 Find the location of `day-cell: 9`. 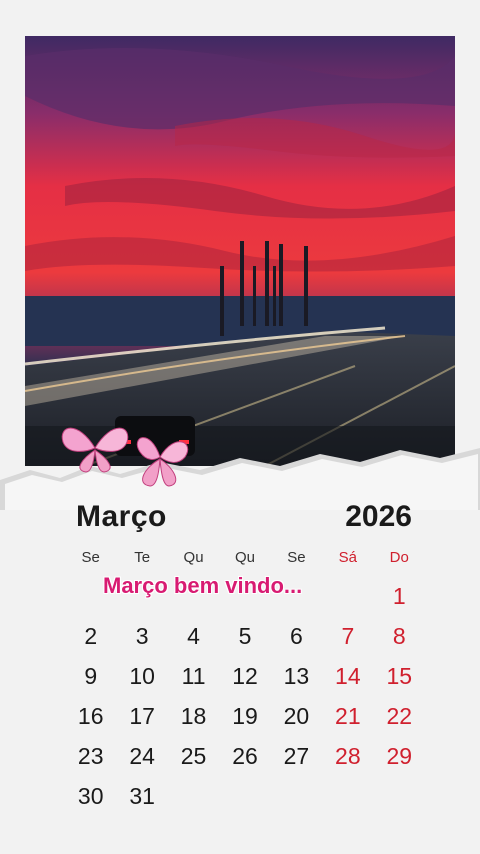

day-cell: 9 is located at coordinates (90, 682).